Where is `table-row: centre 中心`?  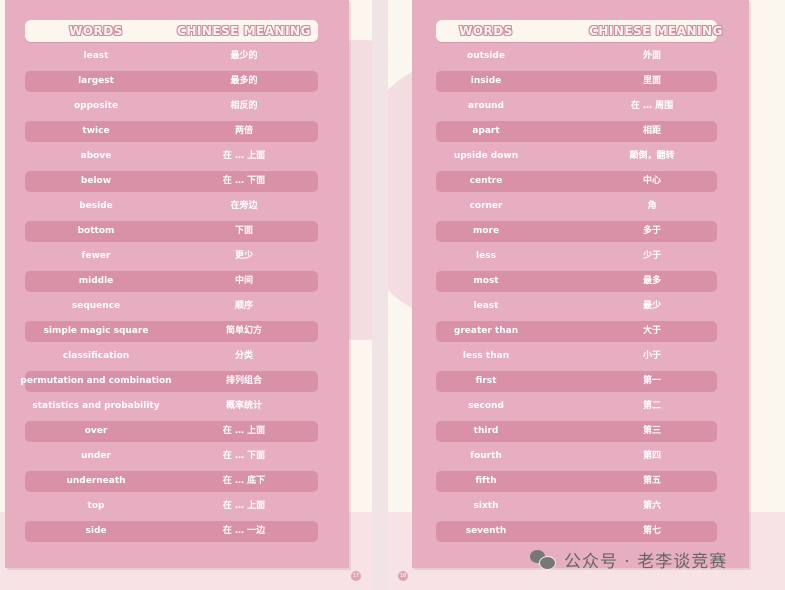 table-row: centre 中心 is located at coordinates (576, 181).